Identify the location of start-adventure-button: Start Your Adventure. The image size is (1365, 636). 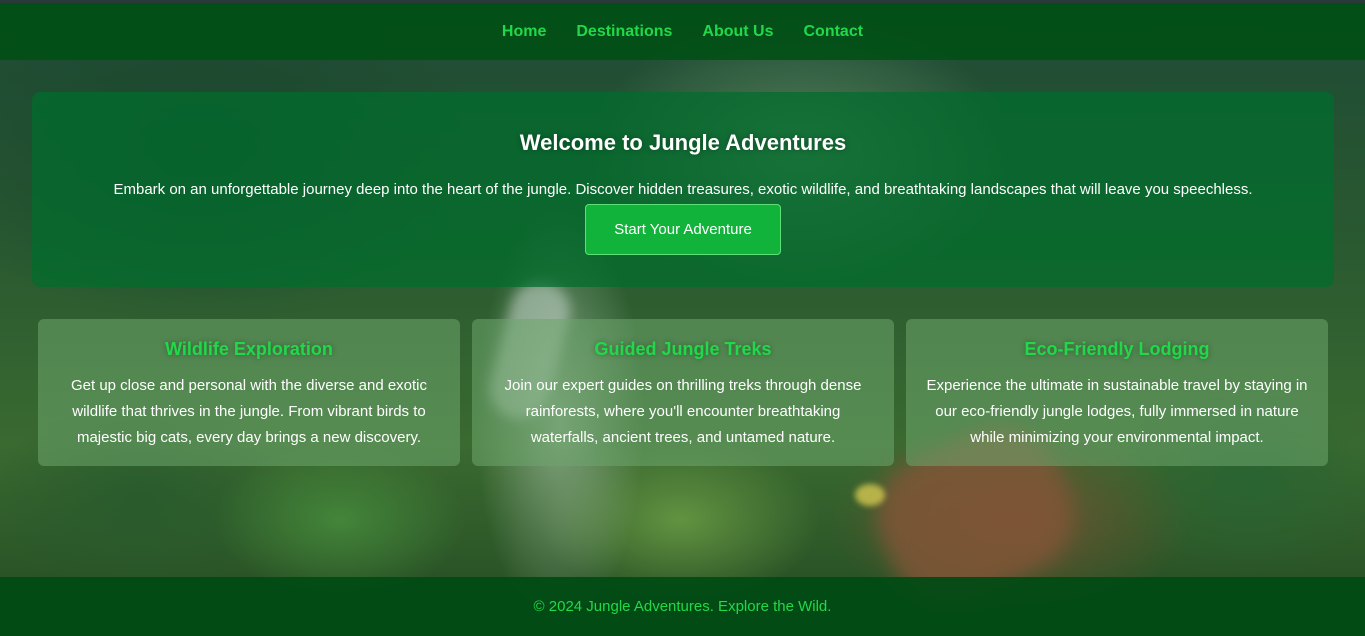
(683, 229).